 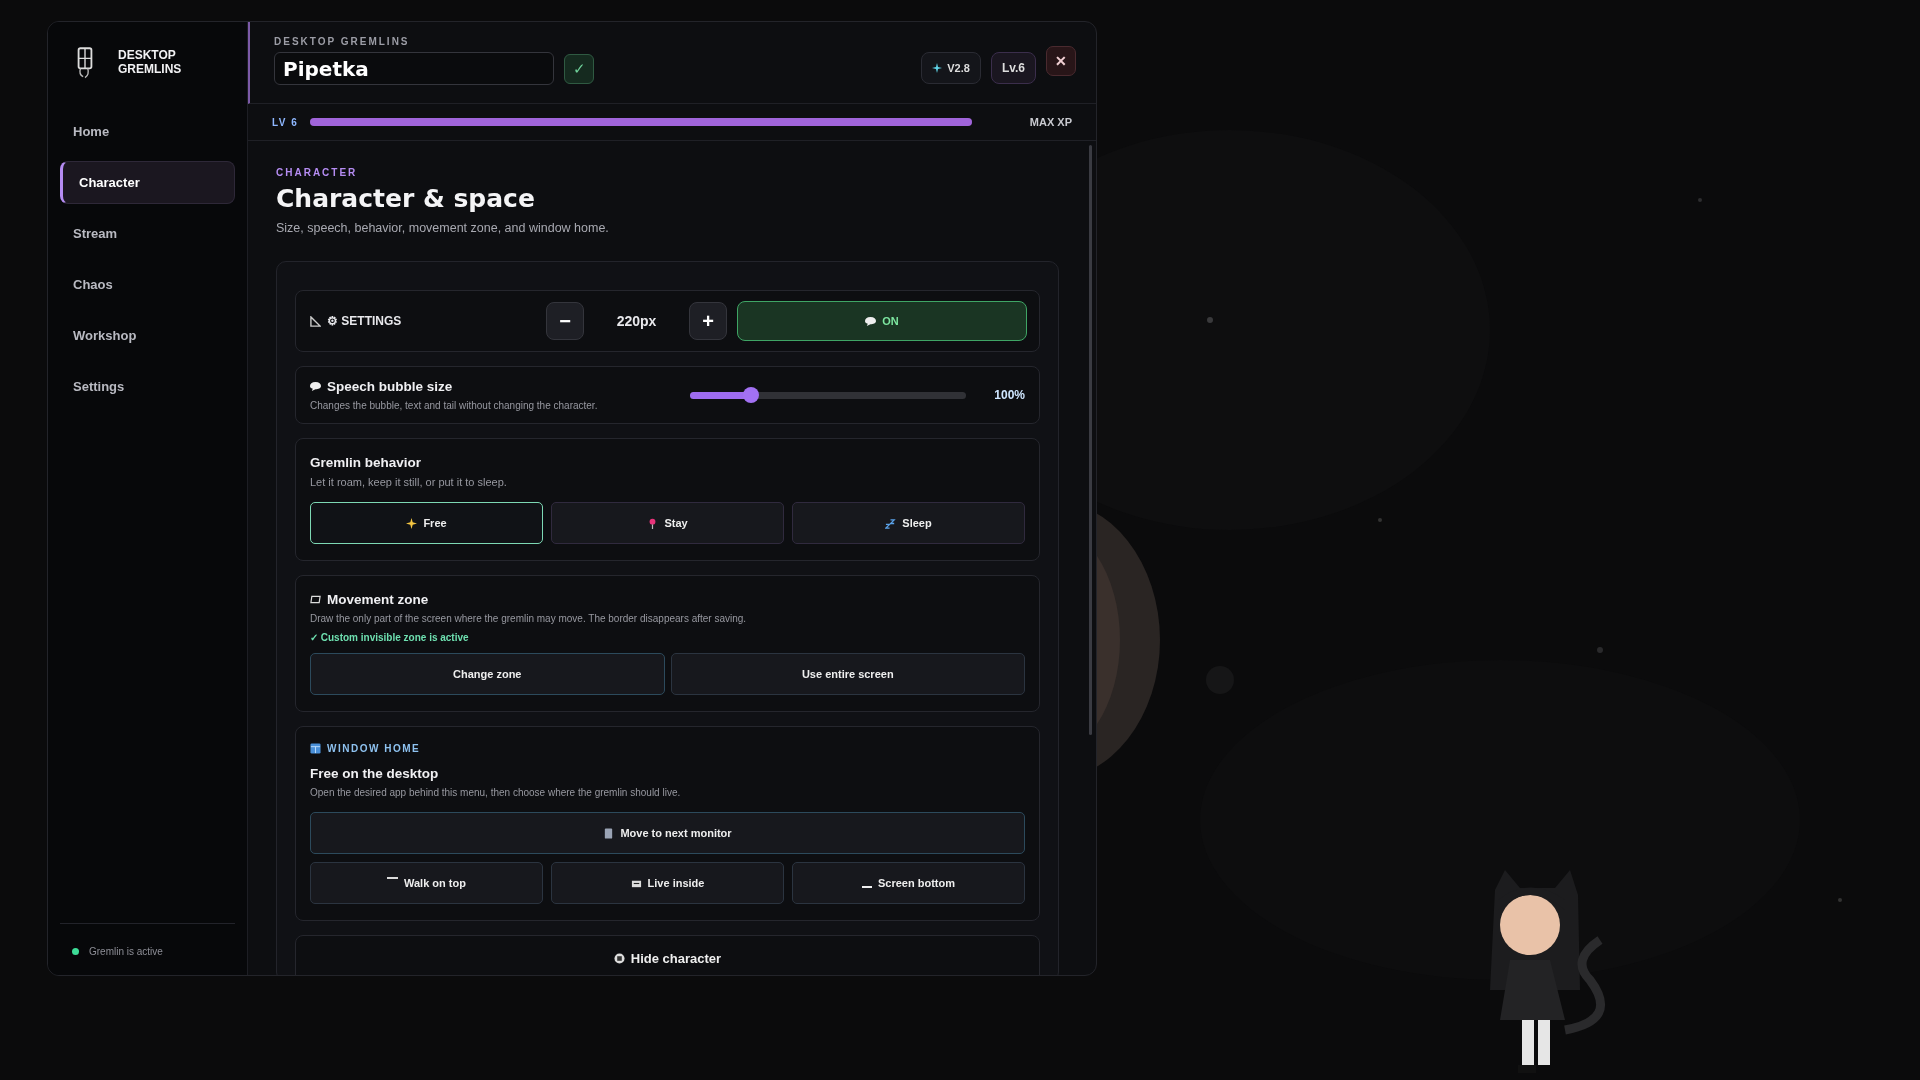 What do you see at coordinates (406, 198) in the screenshot?
I see `page-title: Character & space` at bounding box center [406, 198].